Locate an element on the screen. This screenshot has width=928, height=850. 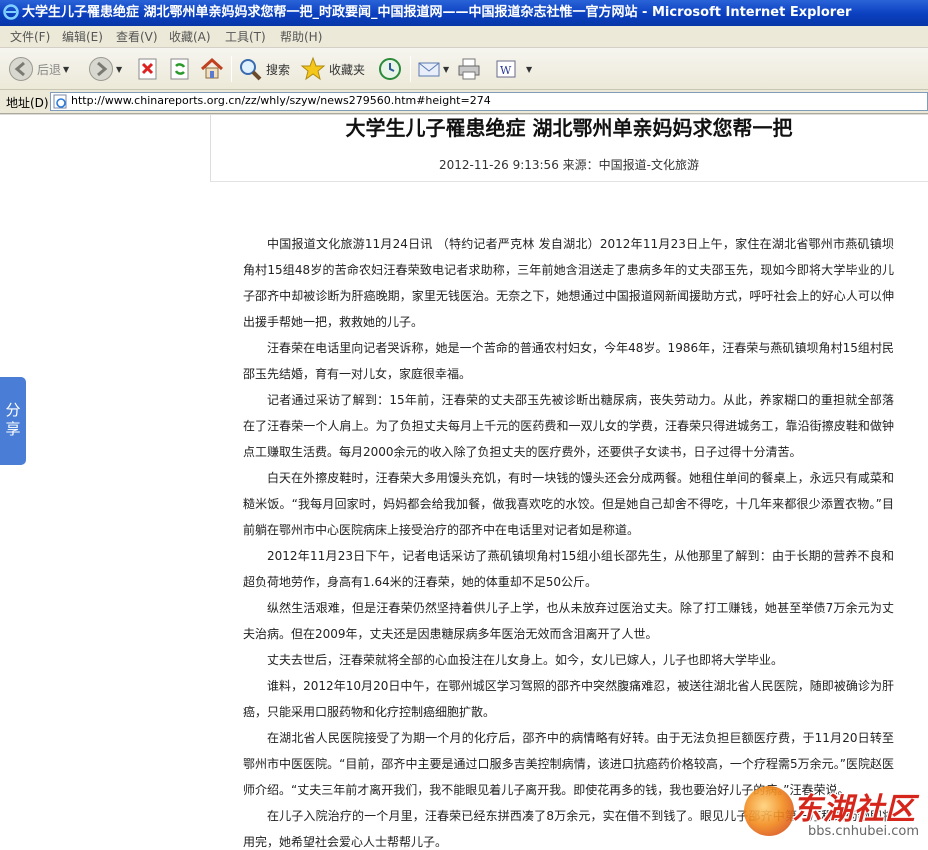
history-button is located at coordinates (390, 69).